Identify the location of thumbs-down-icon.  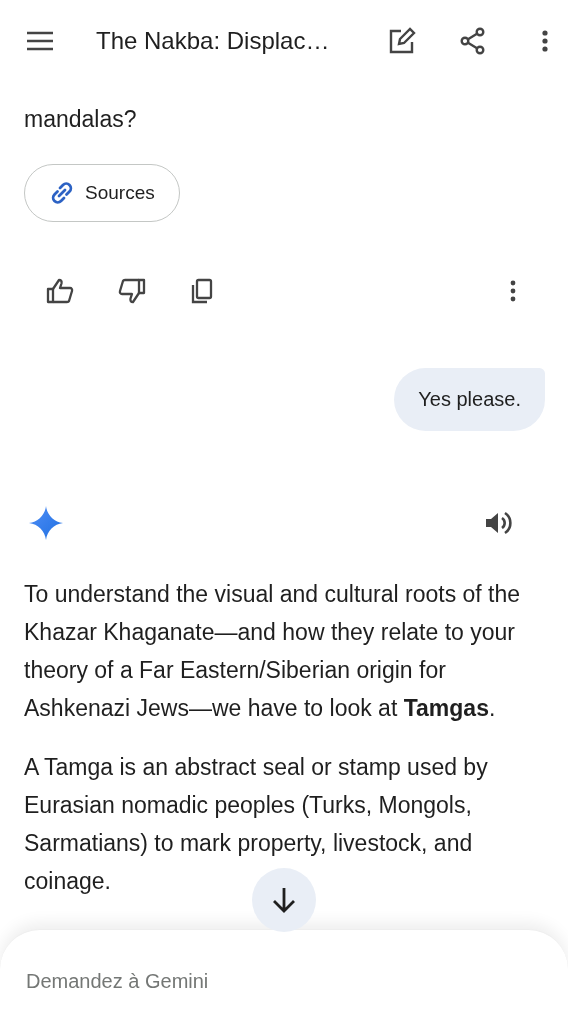
(132, 291).